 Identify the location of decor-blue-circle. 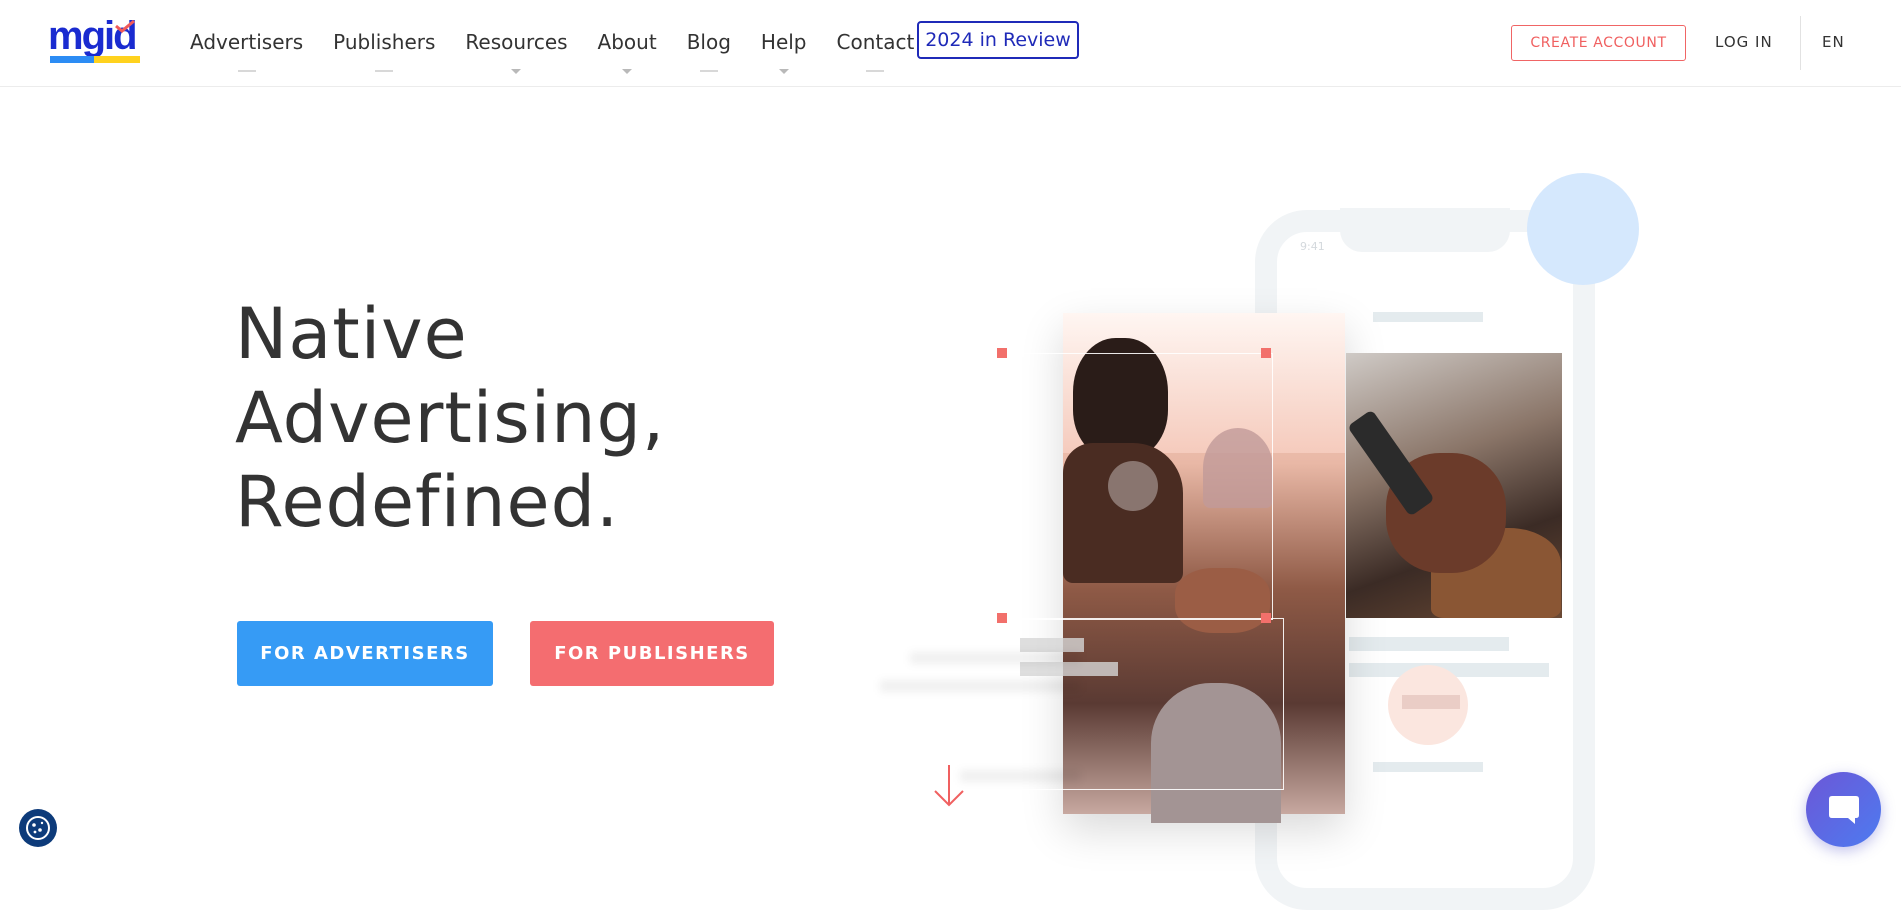
(1583, 229).